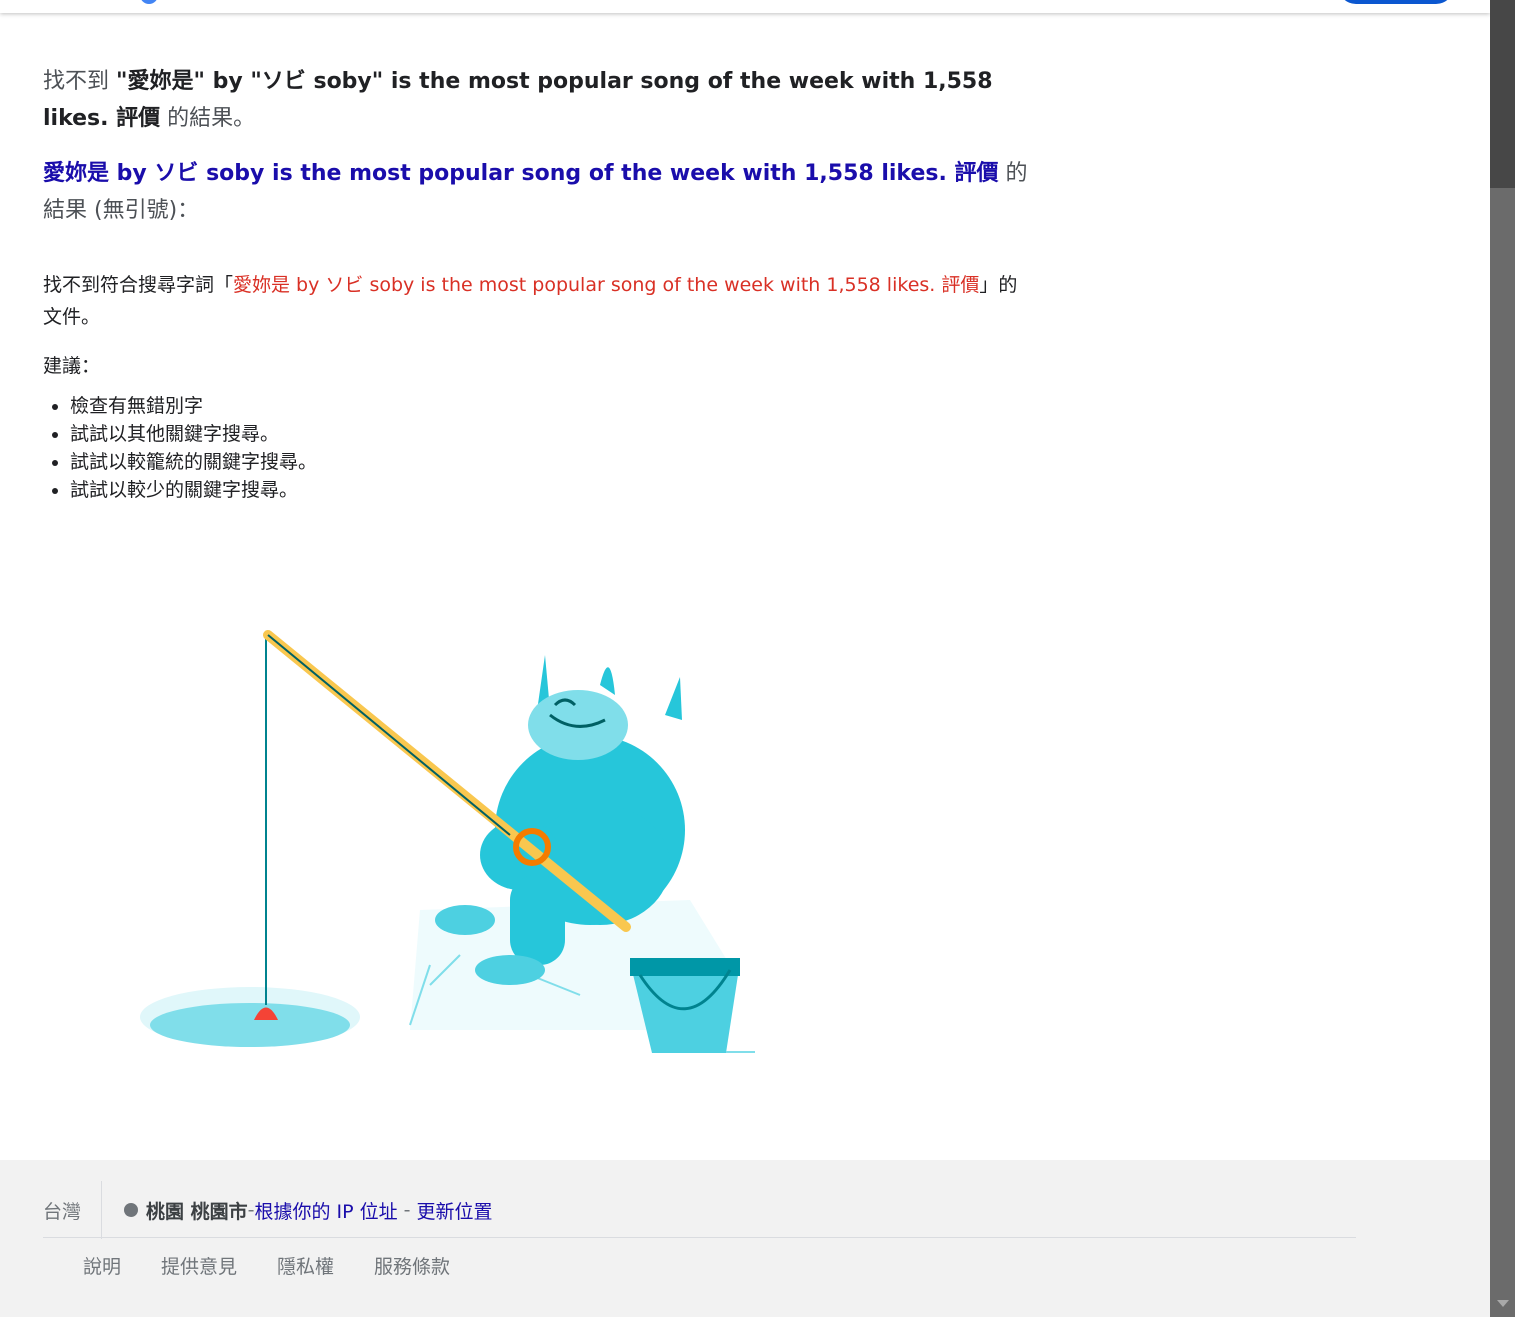 Image resolution: width=1515 pixels, height=1317 pixels. I want to click on no-documents-prefix: 找不到符合搜尋字詞「, so click(138, 285).